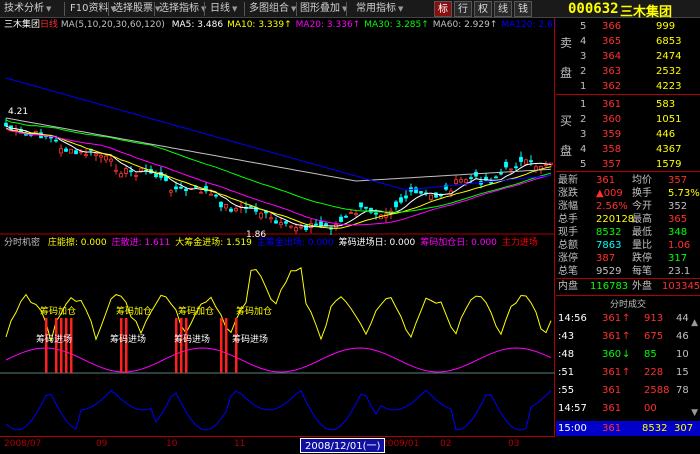 This screenshot has width=700, height=454. Describe the element at coordinates (572, 408) in the screenshot. I see `trade-time: 14:57` at that location.